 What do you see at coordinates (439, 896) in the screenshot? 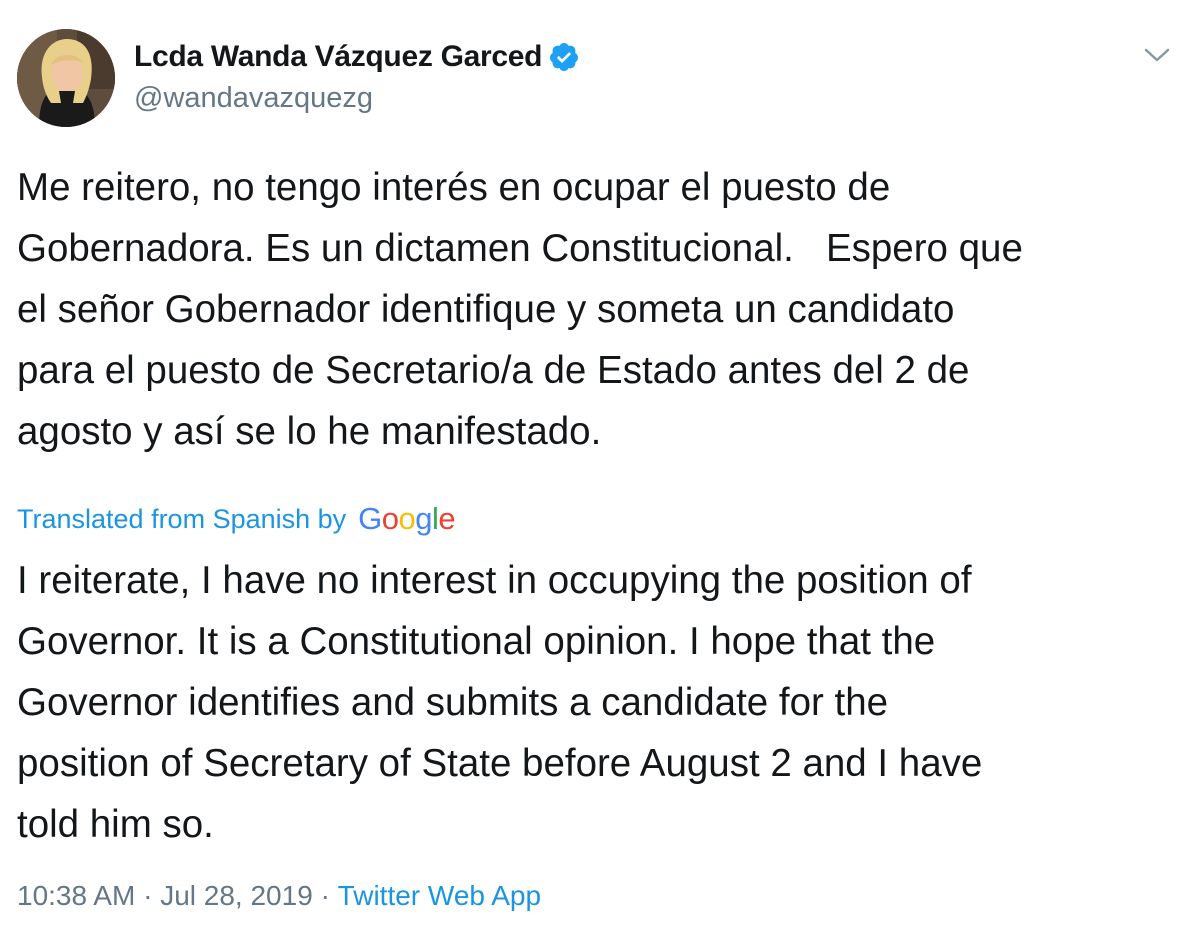
I see `tweet-source-link: Twitter Web App` at bounding box center [439, 896].